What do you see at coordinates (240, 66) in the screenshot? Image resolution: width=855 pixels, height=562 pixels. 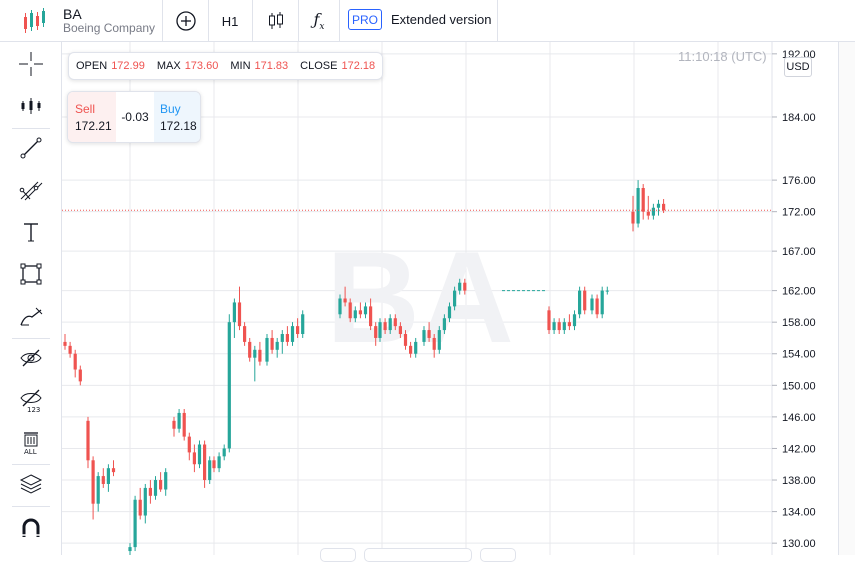 I see `min-label: MIN` at bounding box center [240, 66].